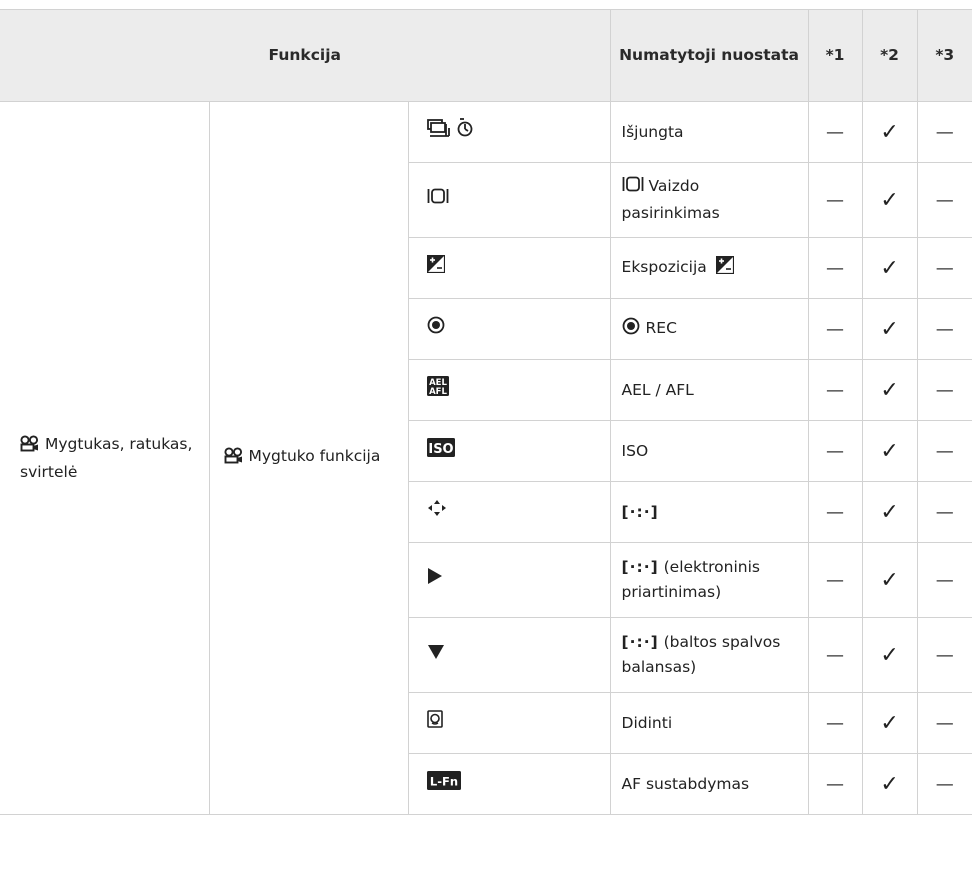  I want to click on iso-label: ISO, so click(440, 449).